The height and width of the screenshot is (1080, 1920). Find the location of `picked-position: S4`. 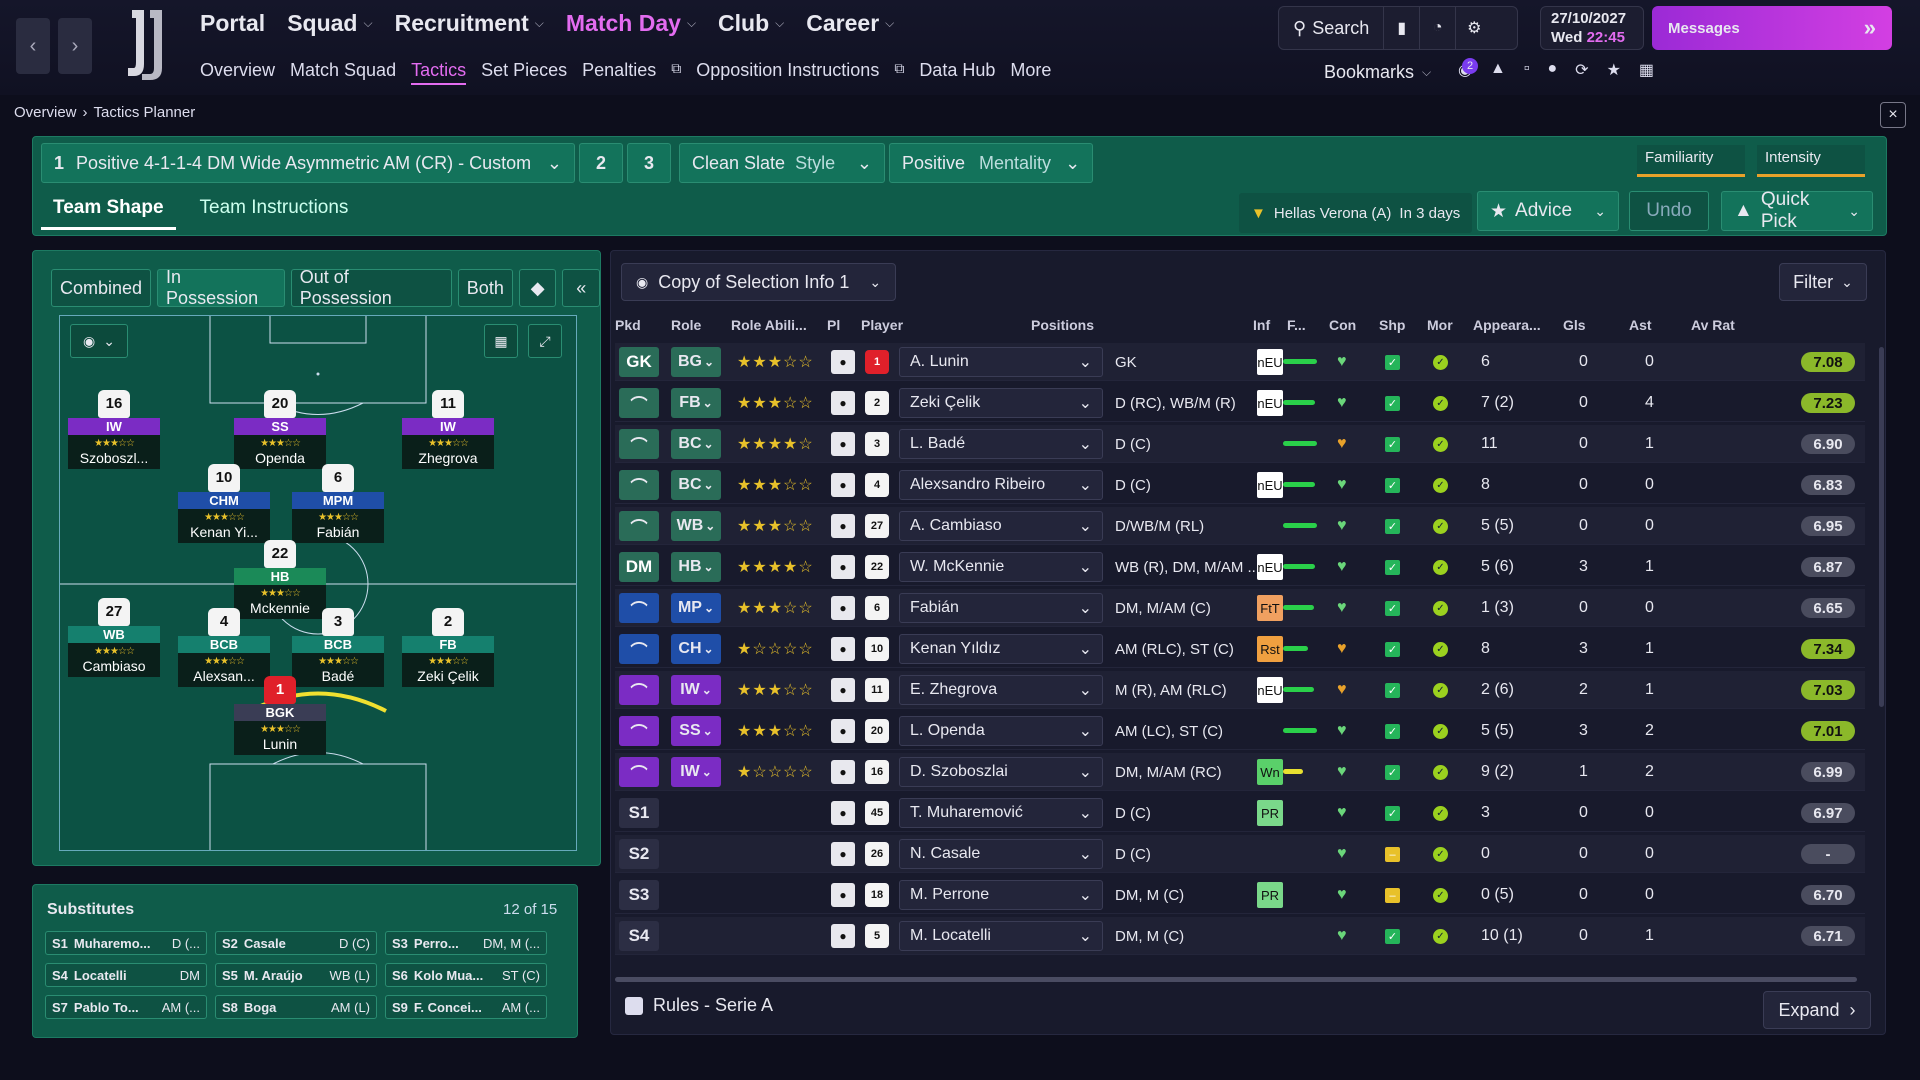

picked-position: S4 is located at coordinates (639, 936).